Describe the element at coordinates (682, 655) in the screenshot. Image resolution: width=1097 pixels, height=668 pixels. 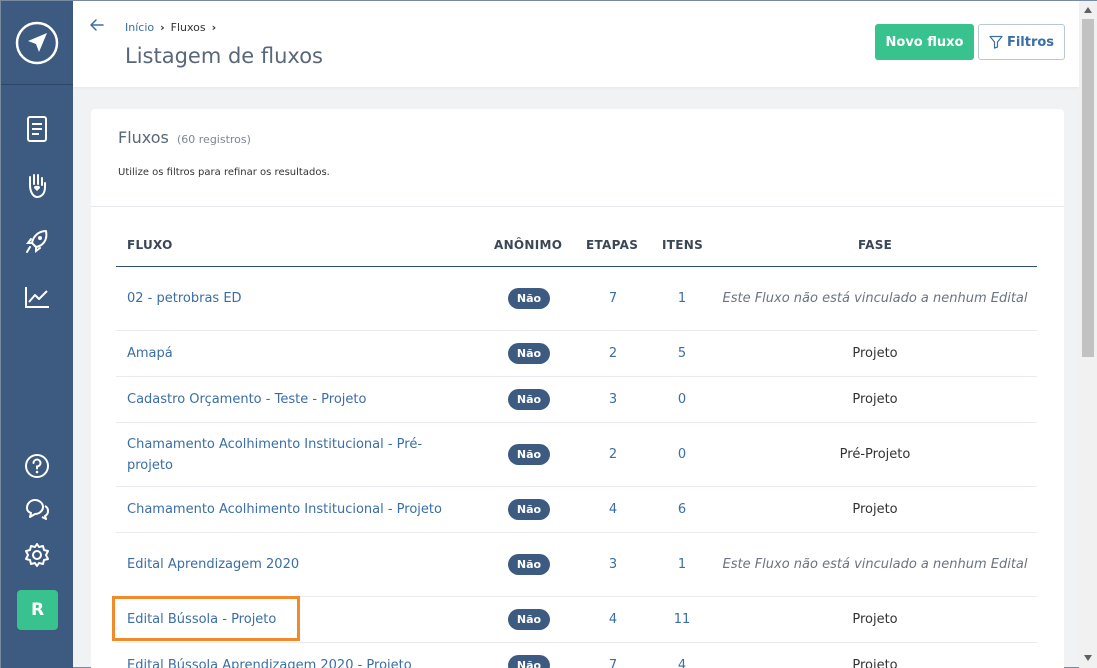
I see `items-link: 4` at that location.